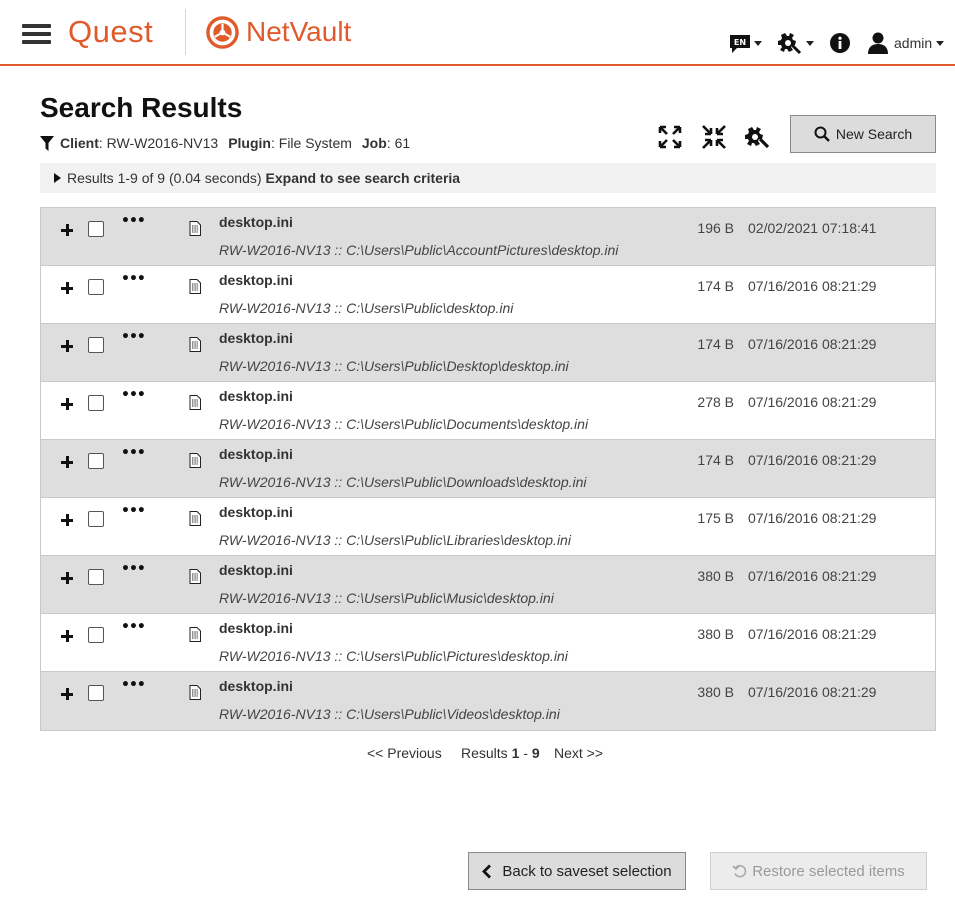 The image size is (955, 924). What do you see at coordinates (790, 44) in the screenshot?
I see `tools-icon` at bounding box center [790, 44].